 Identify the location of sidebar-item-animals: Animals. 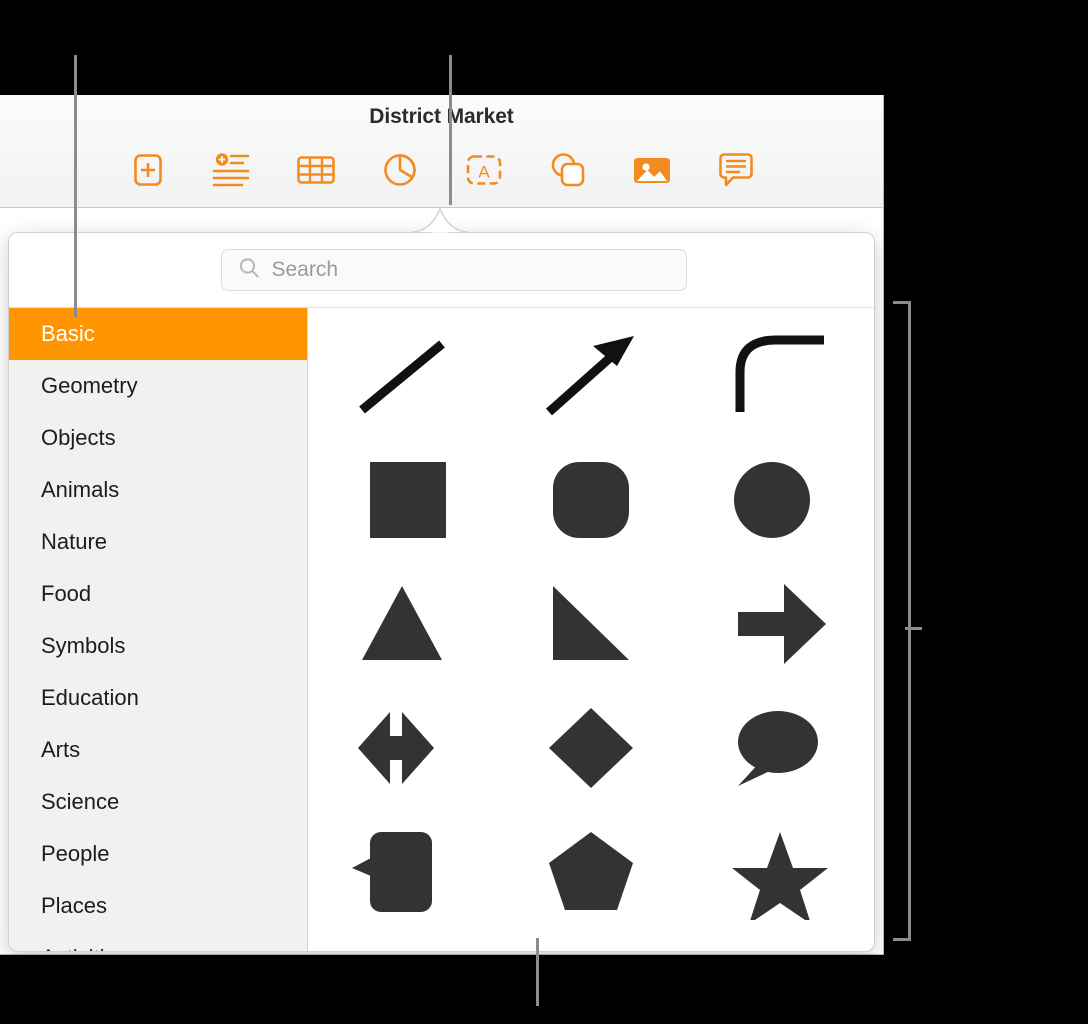
(158, 490).